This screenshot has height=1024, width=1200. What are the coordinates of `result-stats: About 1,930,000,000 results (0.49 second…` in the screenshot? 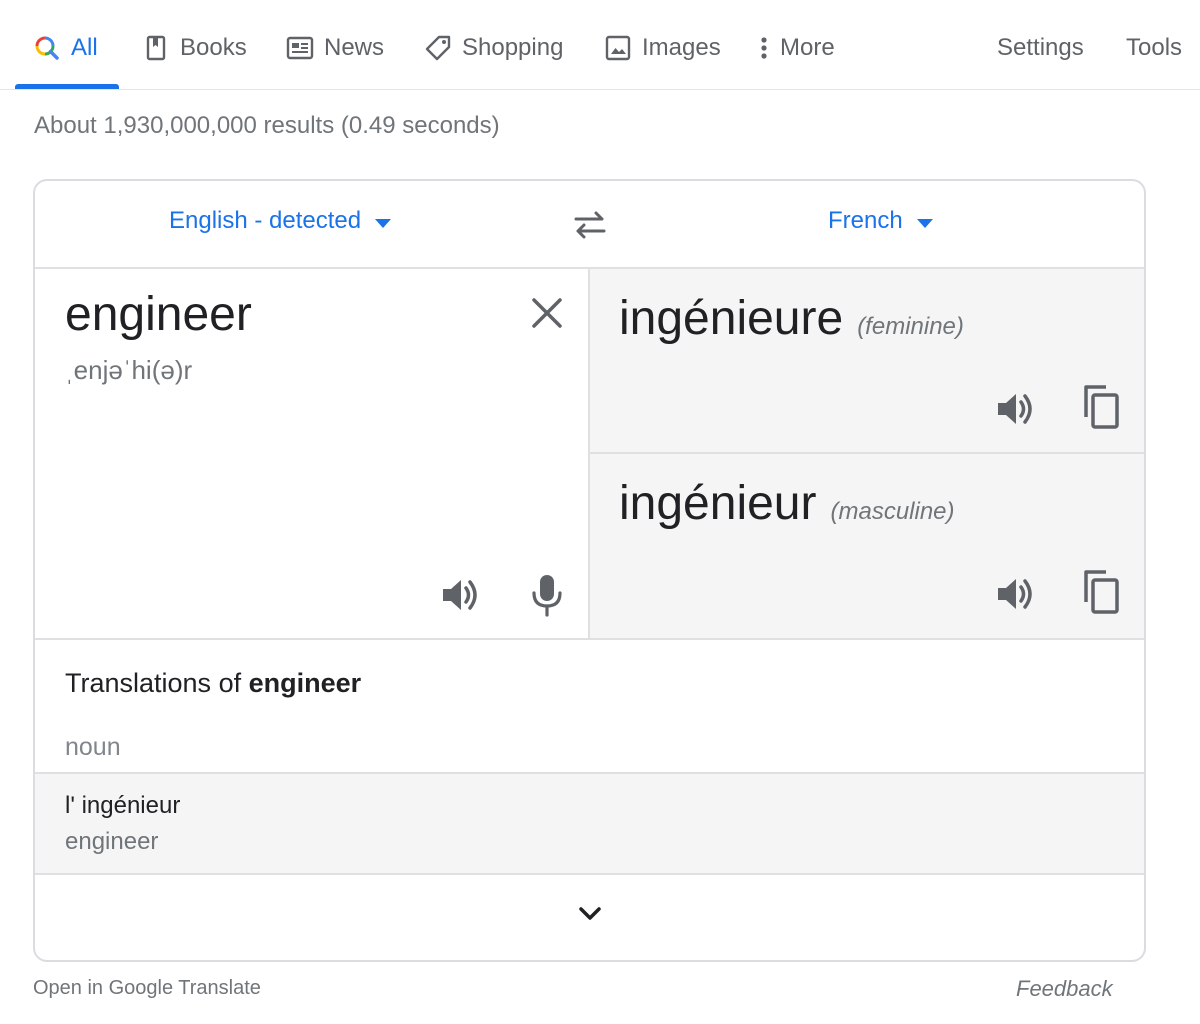 It's located at (267, 125).